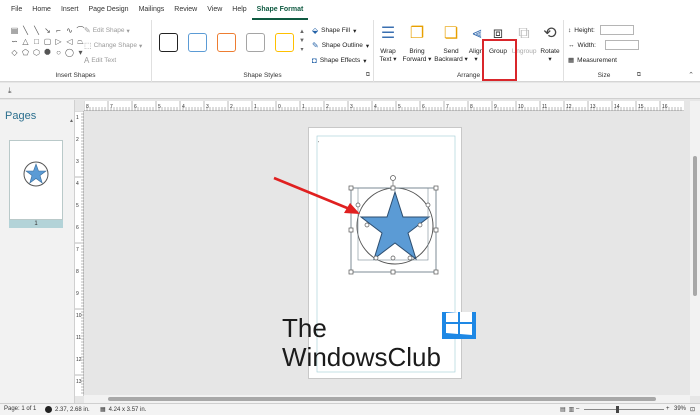  I want to click on fit-page-icon: ⊡, so click(692, 409).